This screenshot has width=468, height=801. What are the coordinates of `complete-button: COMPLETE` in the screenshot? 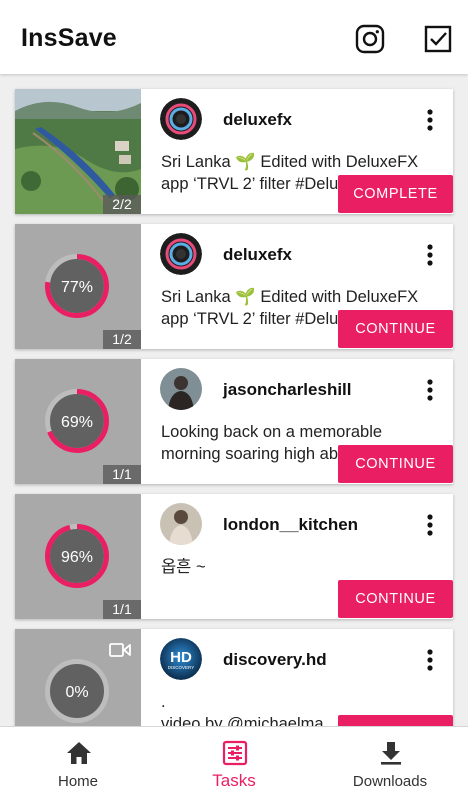 It's located at (395, 194).